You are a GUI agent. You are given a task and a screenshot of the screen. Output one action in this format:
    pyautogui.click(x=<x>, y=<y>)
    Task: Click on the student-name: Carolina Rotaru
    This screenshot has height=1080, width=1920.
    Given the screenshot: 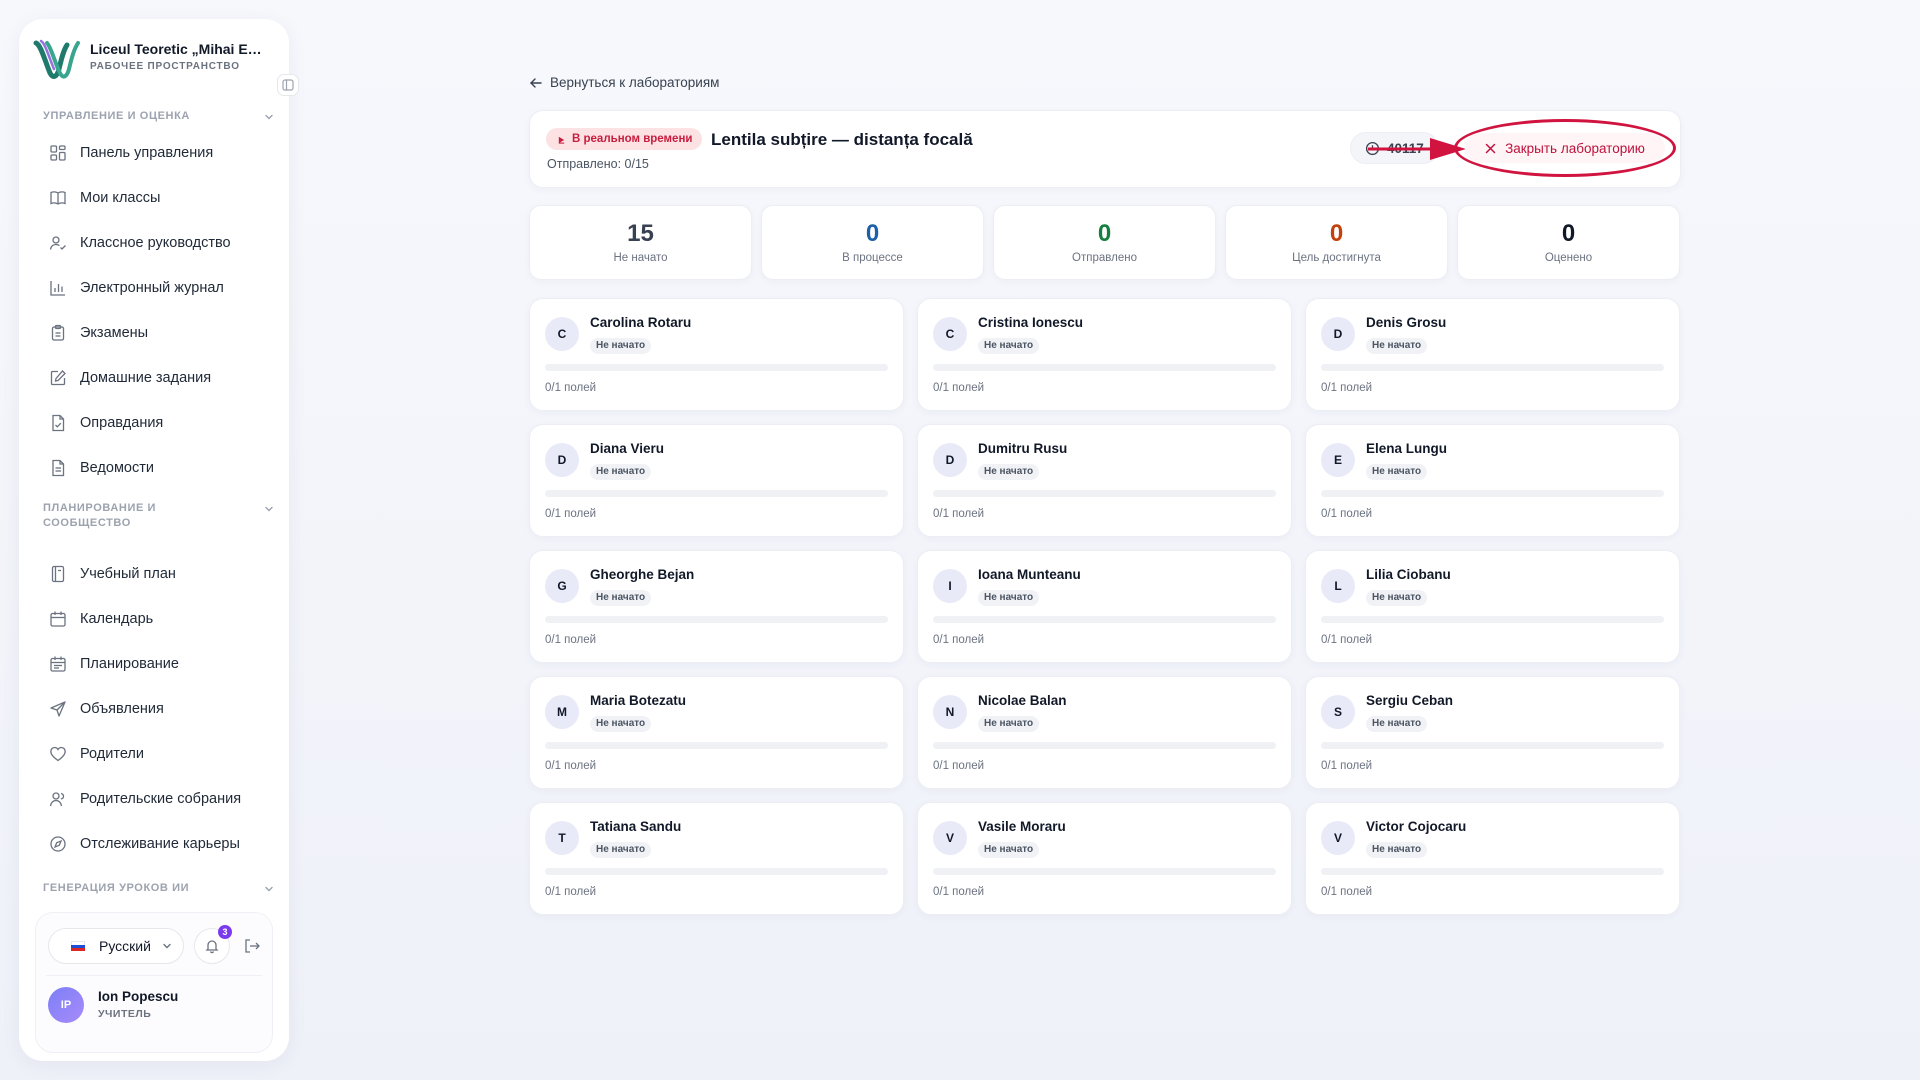 What is the action you would take?
    pyautogui.click(x=641, y=322)
    